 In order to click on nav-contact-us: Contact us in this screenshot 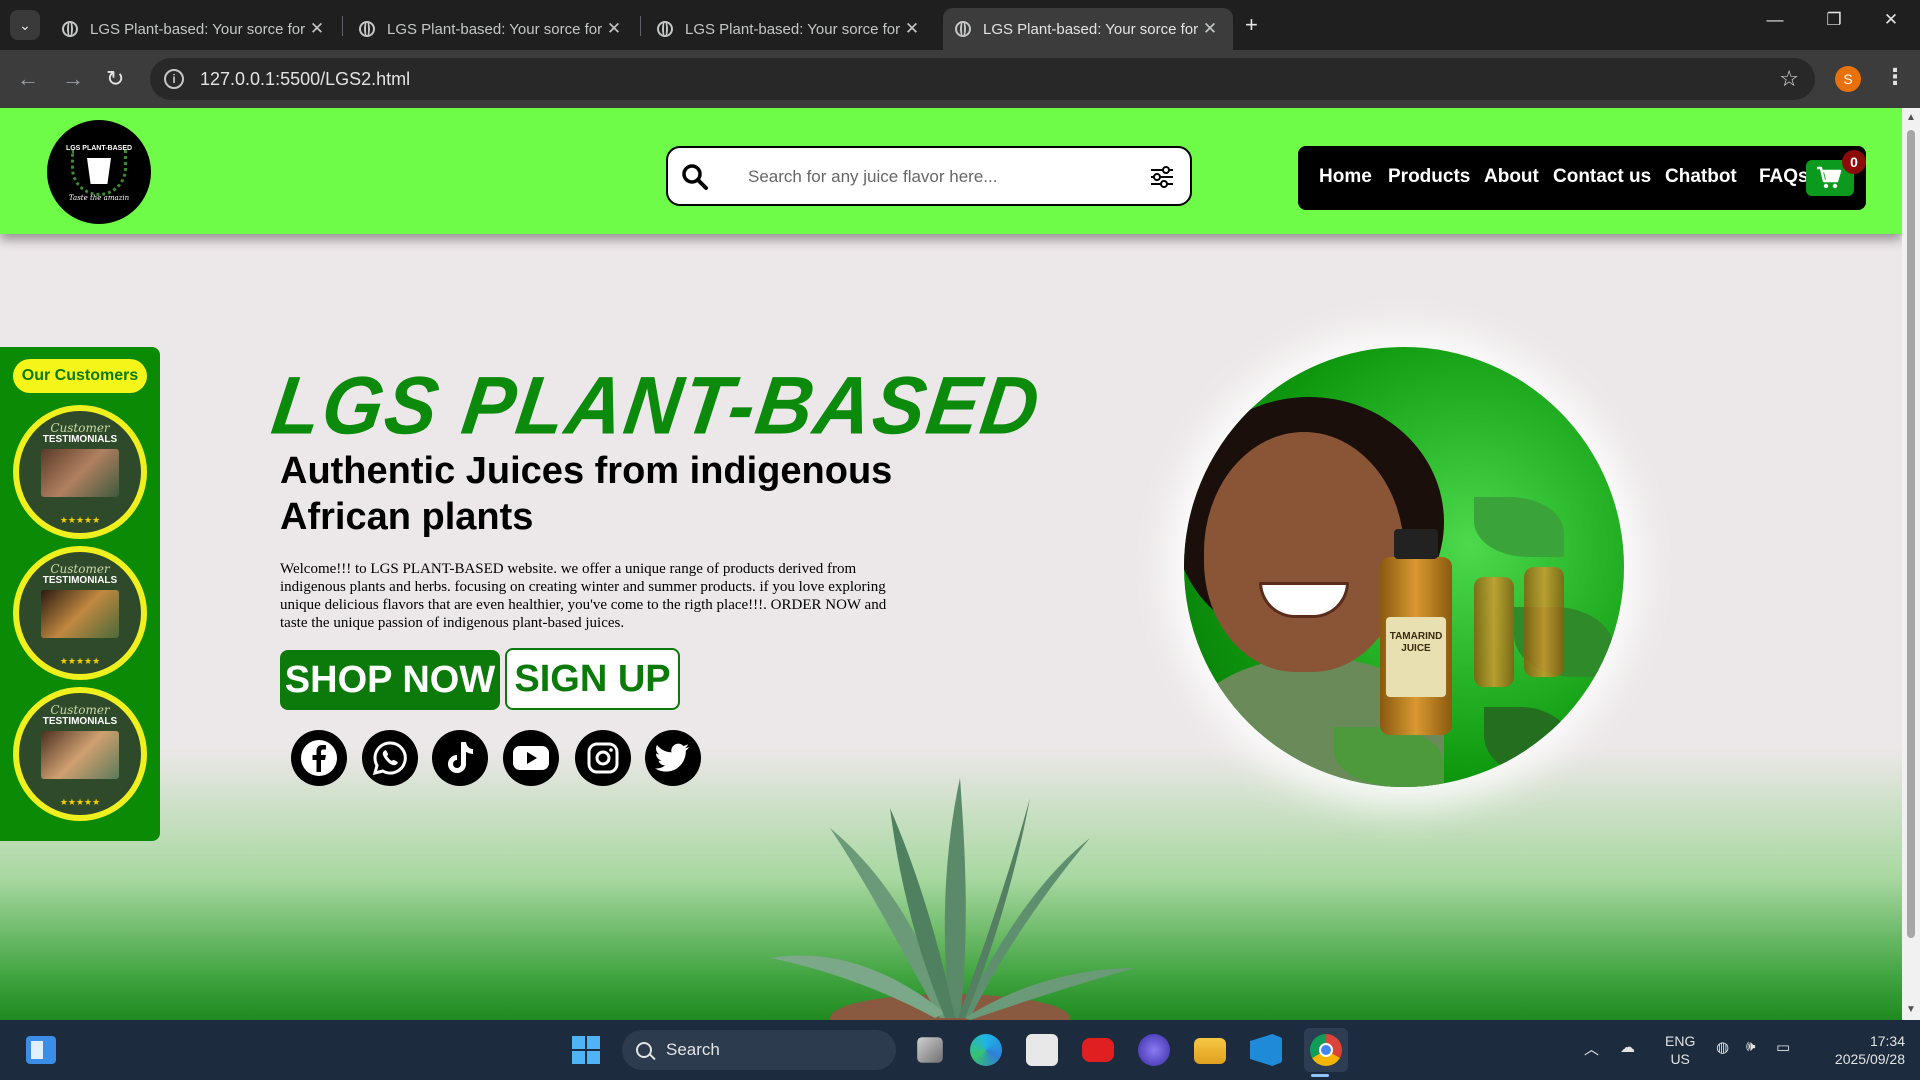, I will do `click(1602, 177)`.